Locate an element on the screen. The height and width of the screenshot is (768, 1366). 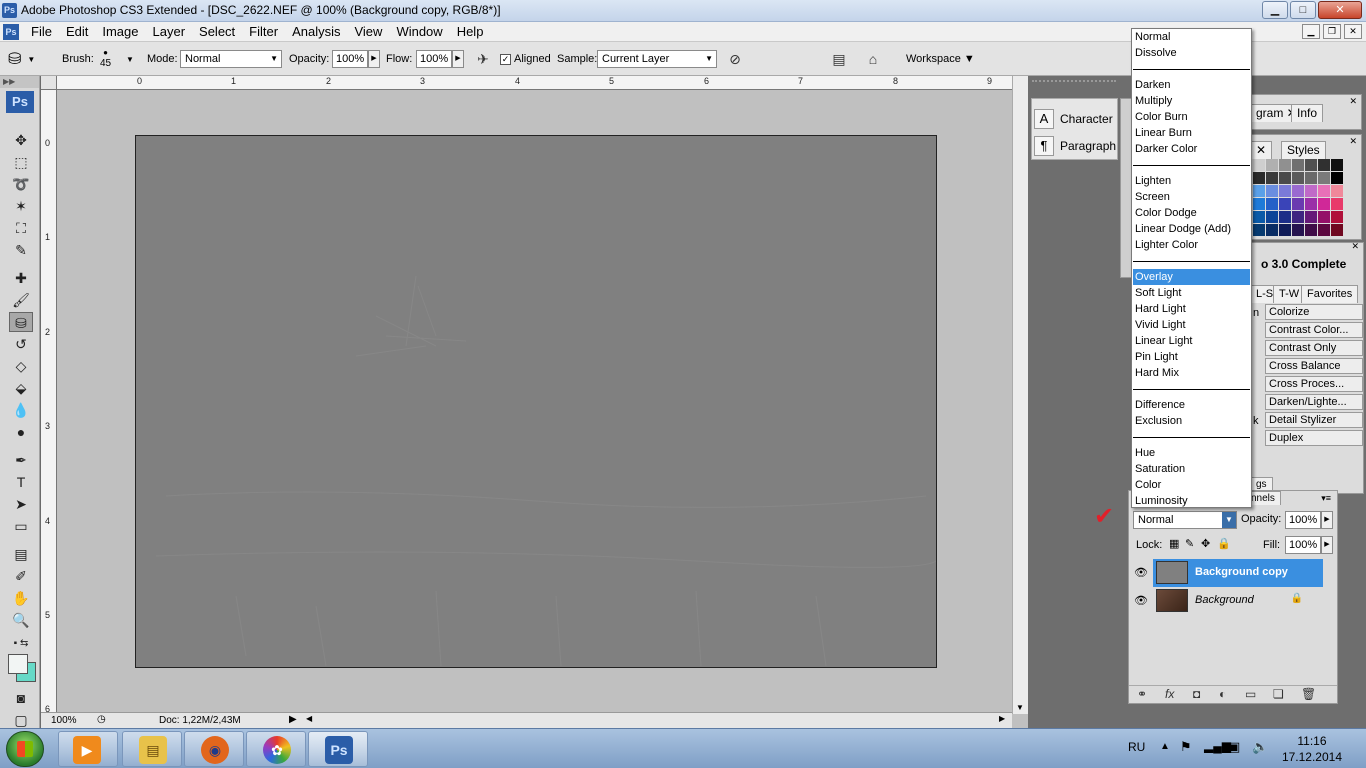
photoshop-menu-icon: Ps is located at coordinates (11, 32).